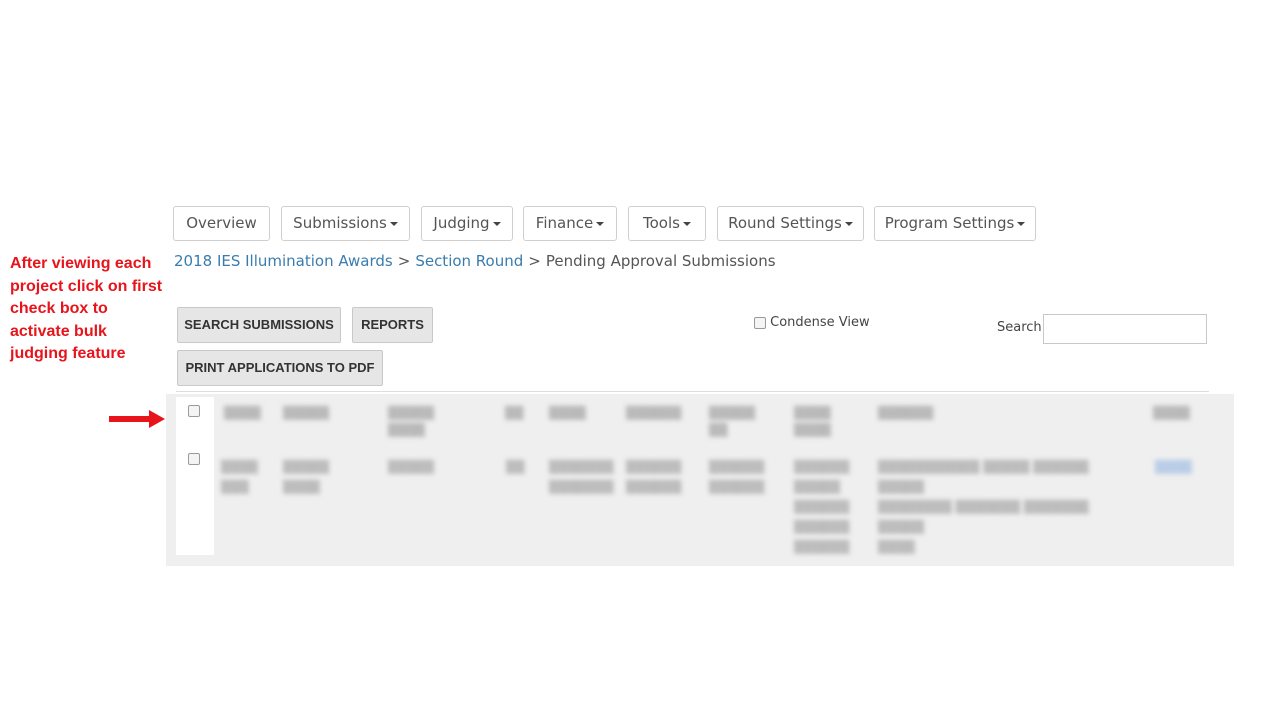 Image resolution: width=1280 pixels, height=720 pixels. I want to click on nav-judging-label: Judging, so click(461, 223).